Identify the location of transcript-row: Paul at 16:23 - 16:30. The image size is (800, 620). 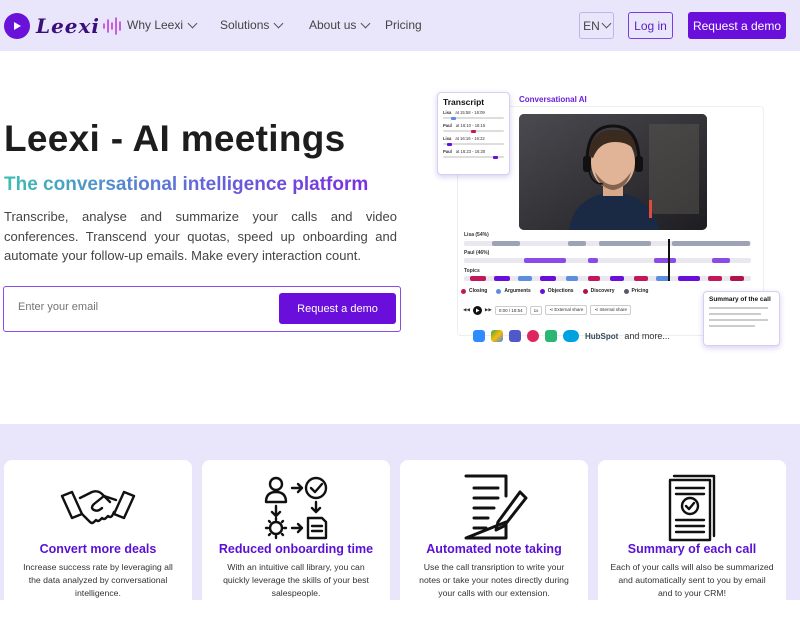
(473, 154).